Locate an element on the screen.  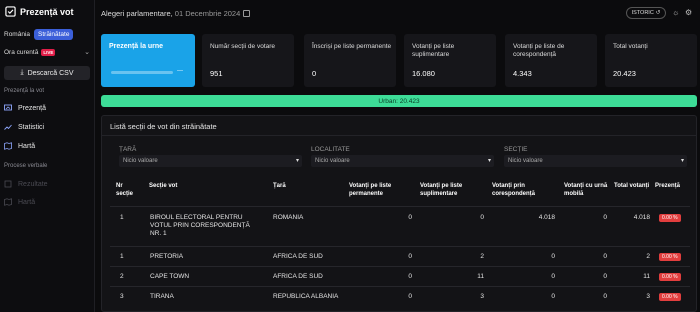
nav-item-harta-verbal: Hartă is located at coordinates (19, 202).